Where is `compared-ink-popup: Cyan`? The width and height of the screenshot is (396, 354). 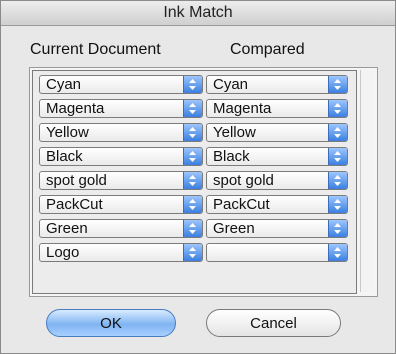 compared-ink-popup: Cyan is located at coordinates (277, 84).